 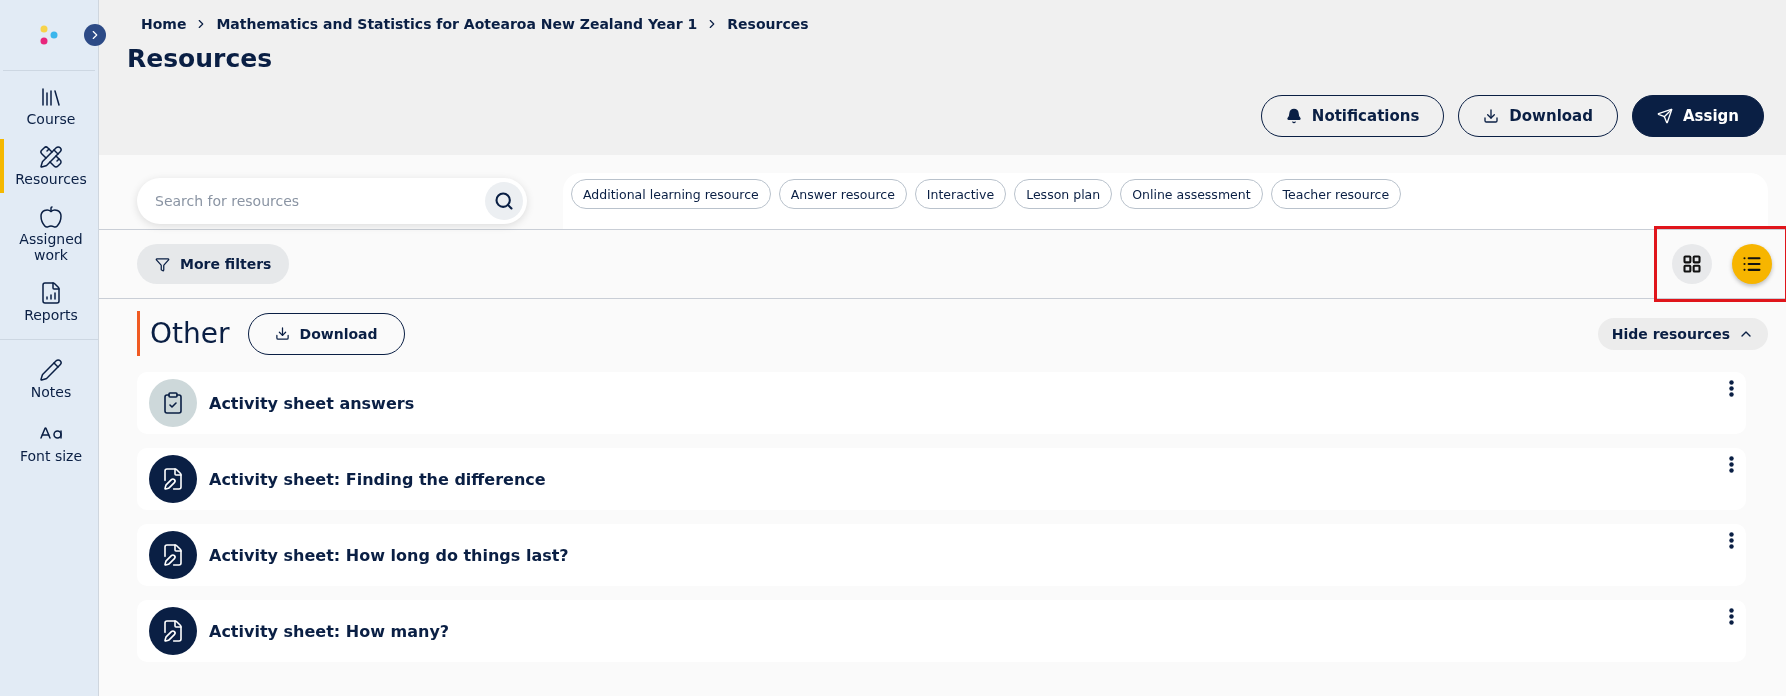 I want to click on grid-view-button, so click(x=1692, y=264).